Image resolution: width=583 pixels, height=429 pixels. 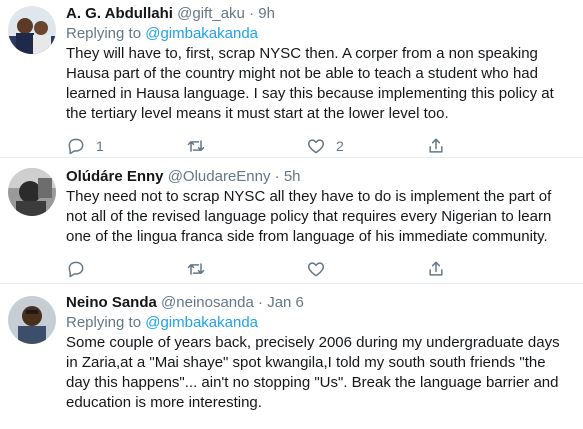 I want to click on tweet-actions, so click(x=319, y=269).